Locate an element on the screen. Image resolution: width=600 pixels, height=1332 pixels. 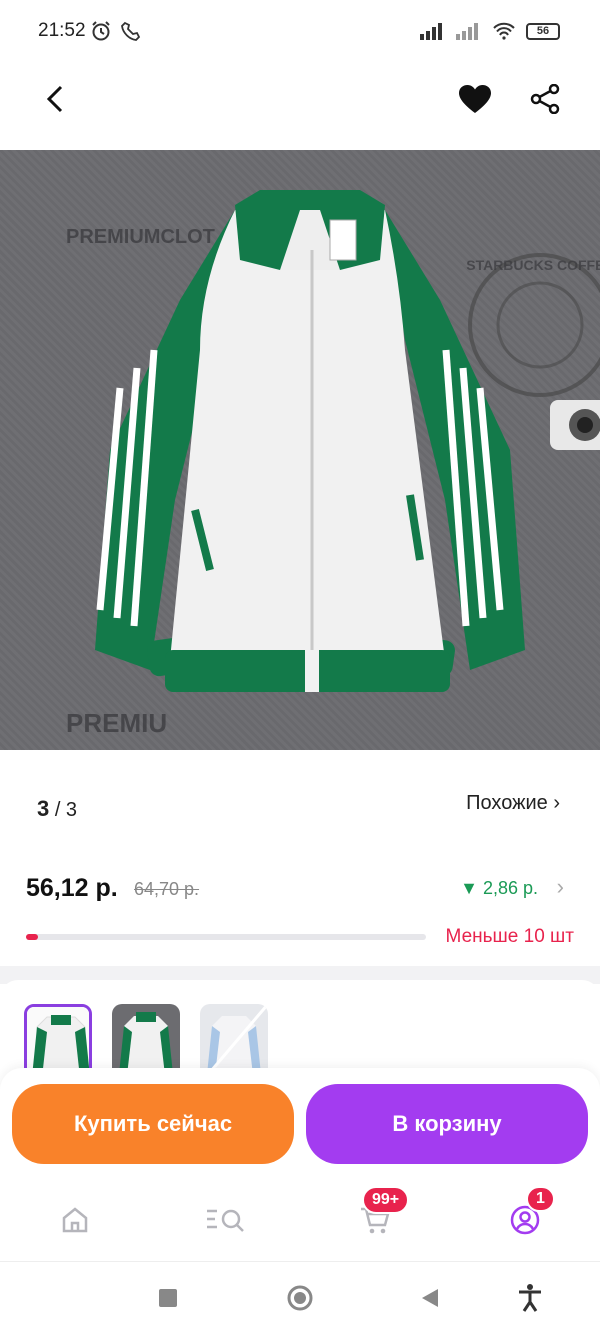
action-bar: Купить сейчас В корзину is located at coordinates (300, 1123).